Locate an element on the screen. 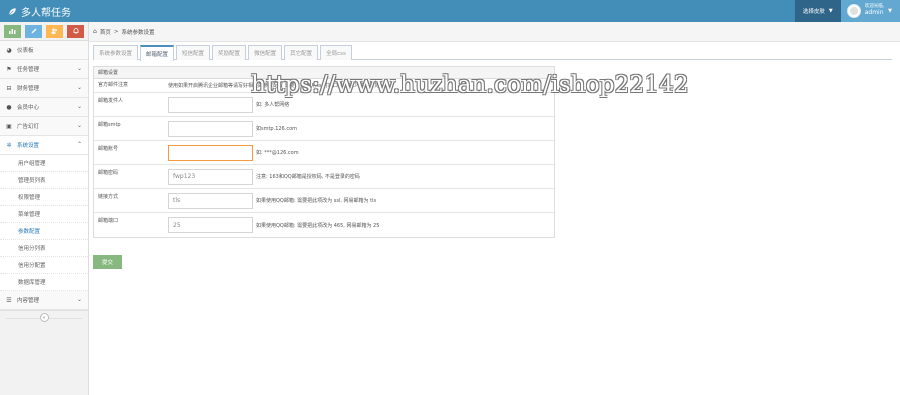  skin-selector-button: 选择皮肤 ▼ is located at coordinates (817, 11).